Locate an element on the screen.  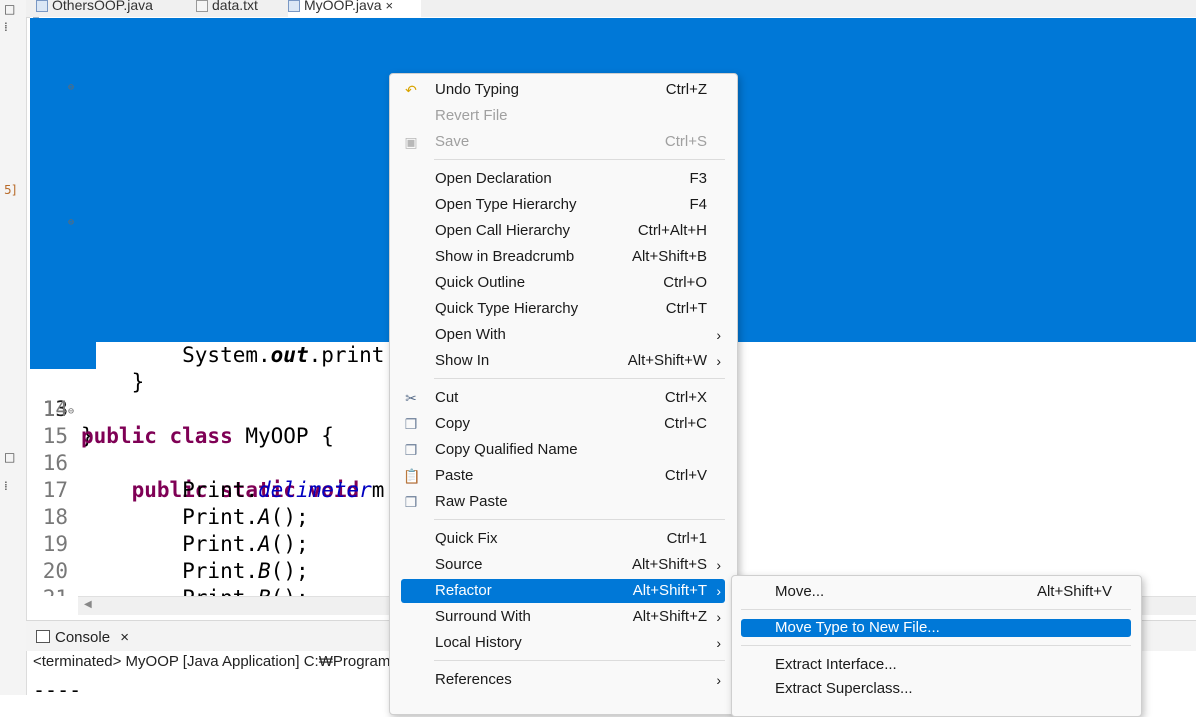
submenu-item-move: Move... Alt+Shift+V is located at coordinates (936, 592).